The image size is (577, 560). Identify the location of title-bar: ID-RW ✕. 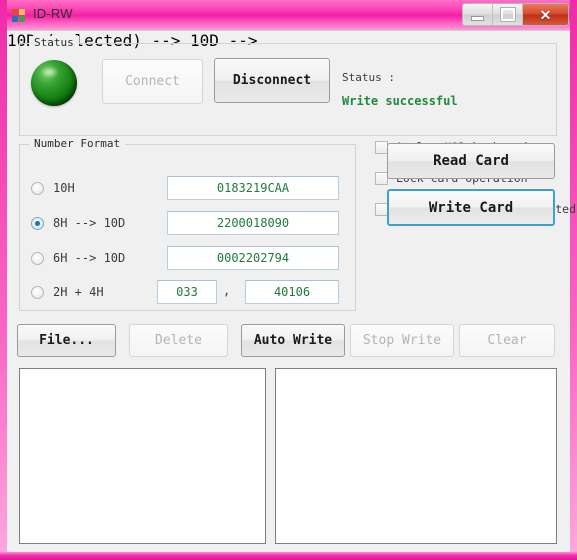
(288, 15).